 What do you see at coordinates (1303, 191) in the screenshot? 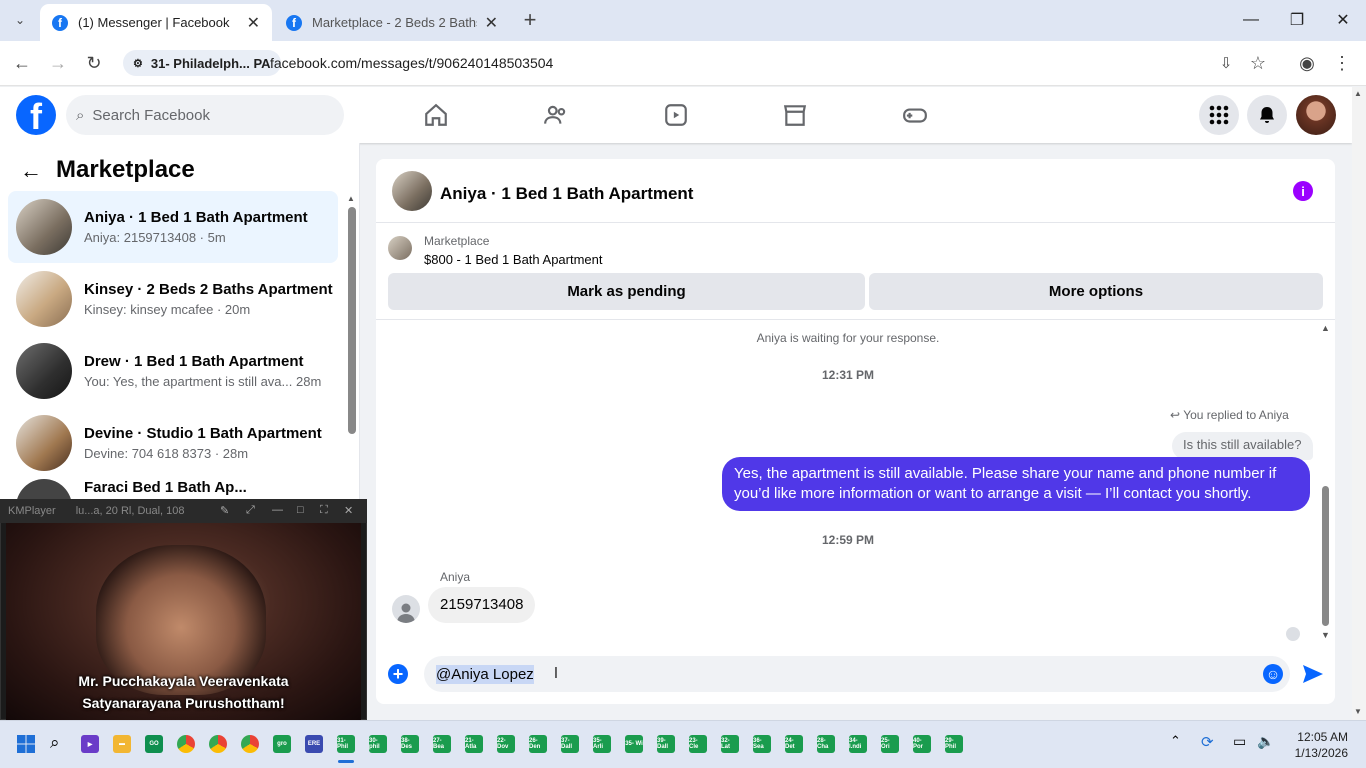
I see `info-icon: i` at bounding box center [1303, 191].